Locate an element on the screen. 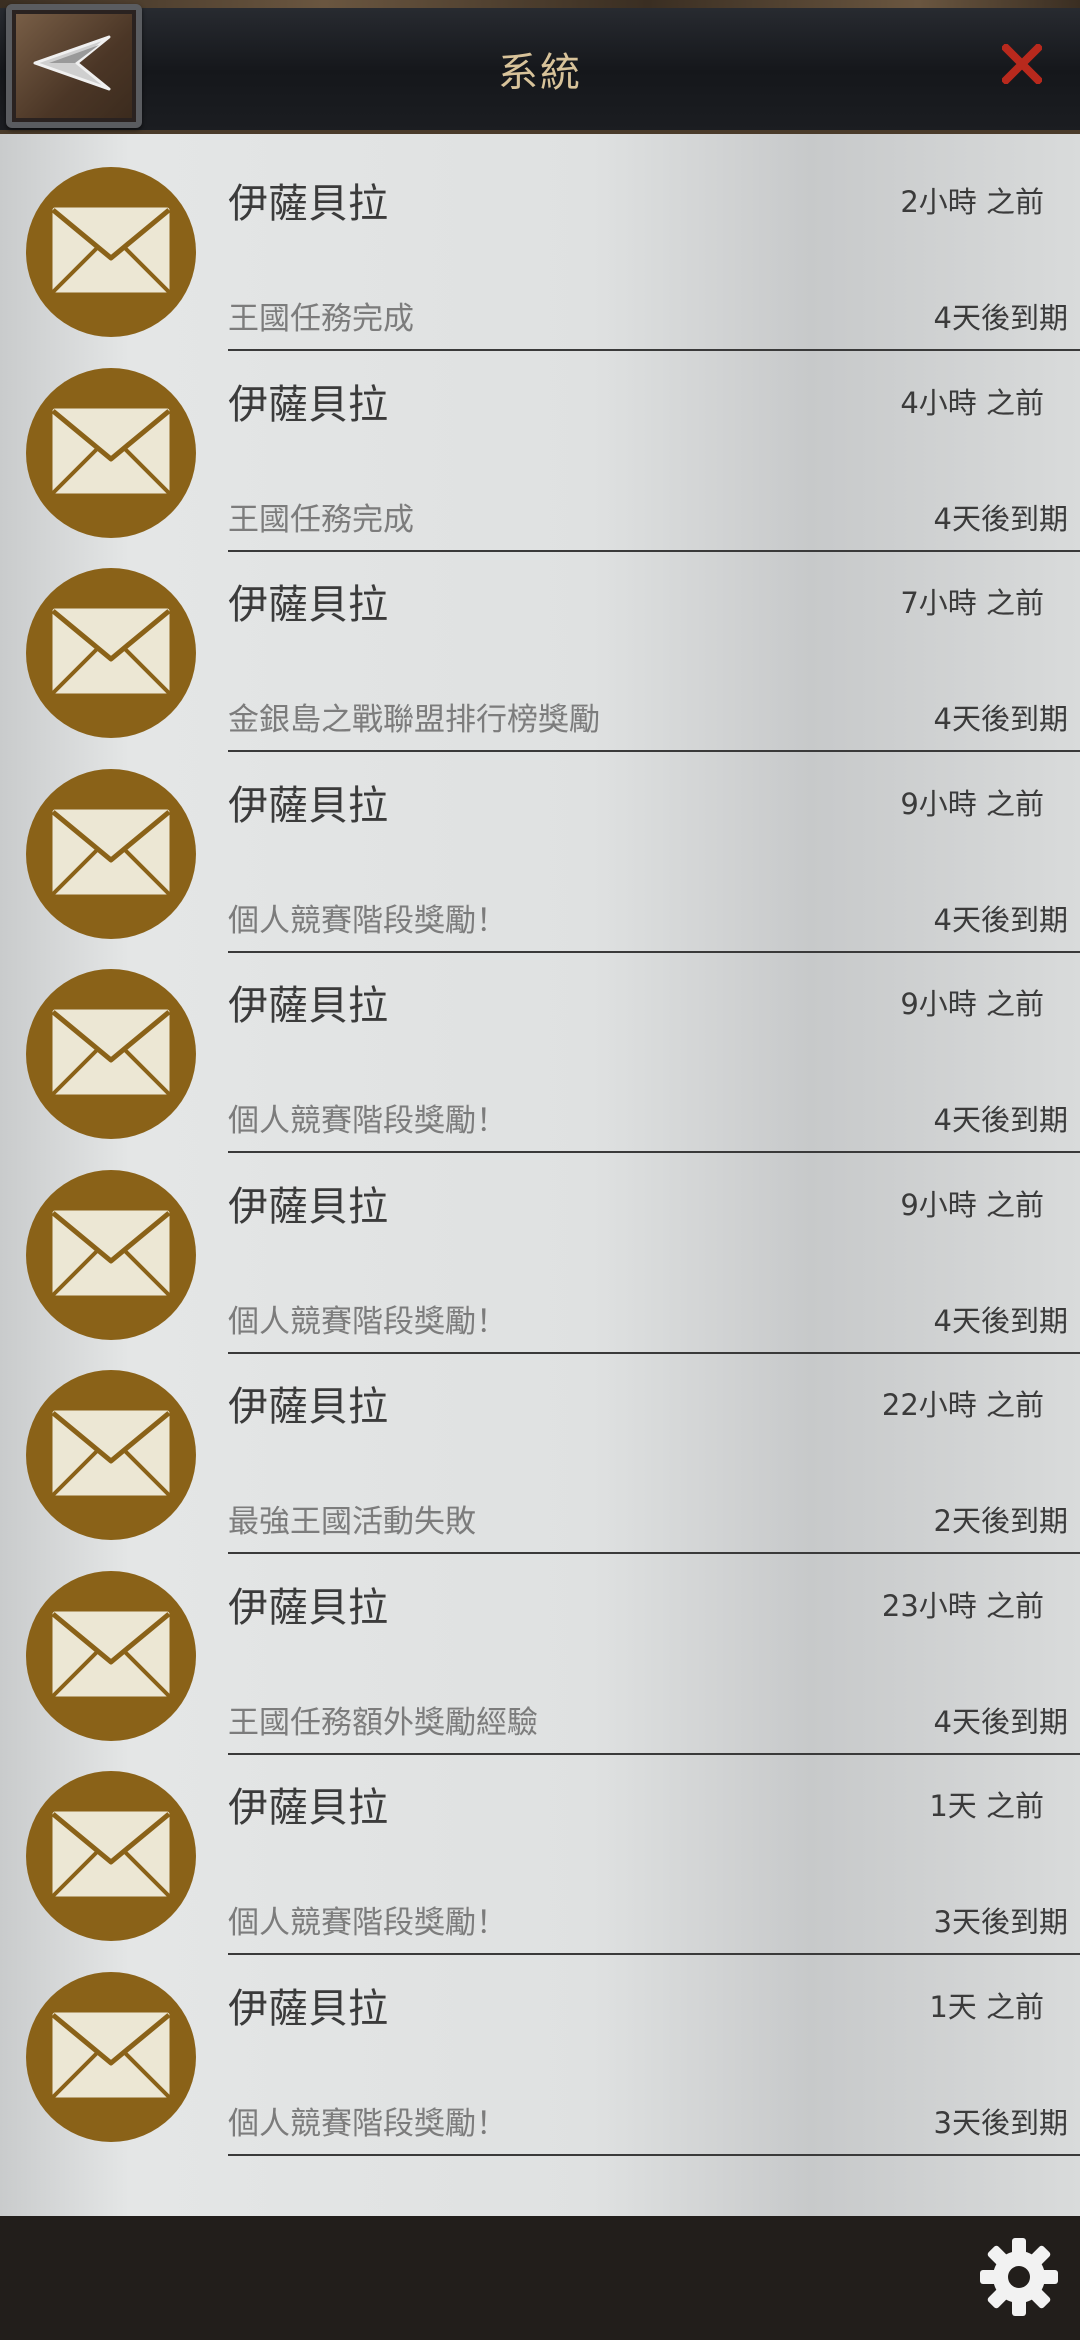  list-item: 伊薩貝拉 4小時 之前王國任務完成 4天後到期 is located at coordinates (540, 452).